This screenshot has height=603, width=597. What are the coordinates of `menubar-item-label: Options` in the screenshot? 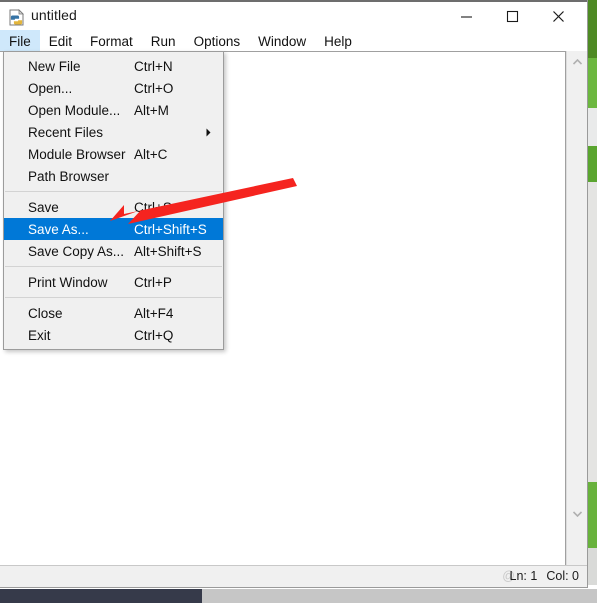 It's located at (217, 41).